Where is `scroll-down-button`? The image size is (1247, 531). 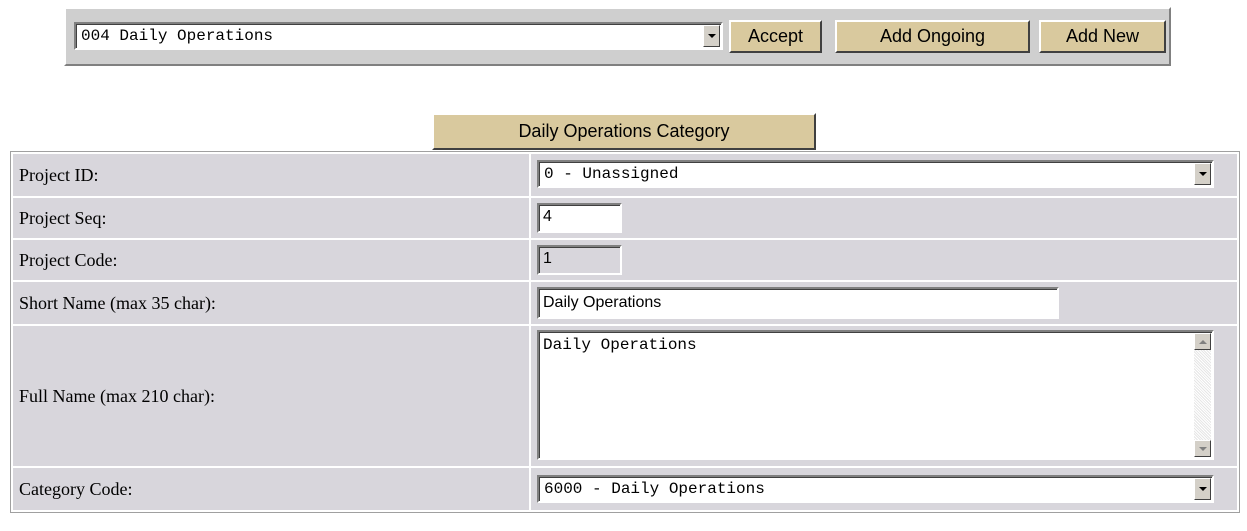
scroll-down-button is located at coordinates (1202, 448).